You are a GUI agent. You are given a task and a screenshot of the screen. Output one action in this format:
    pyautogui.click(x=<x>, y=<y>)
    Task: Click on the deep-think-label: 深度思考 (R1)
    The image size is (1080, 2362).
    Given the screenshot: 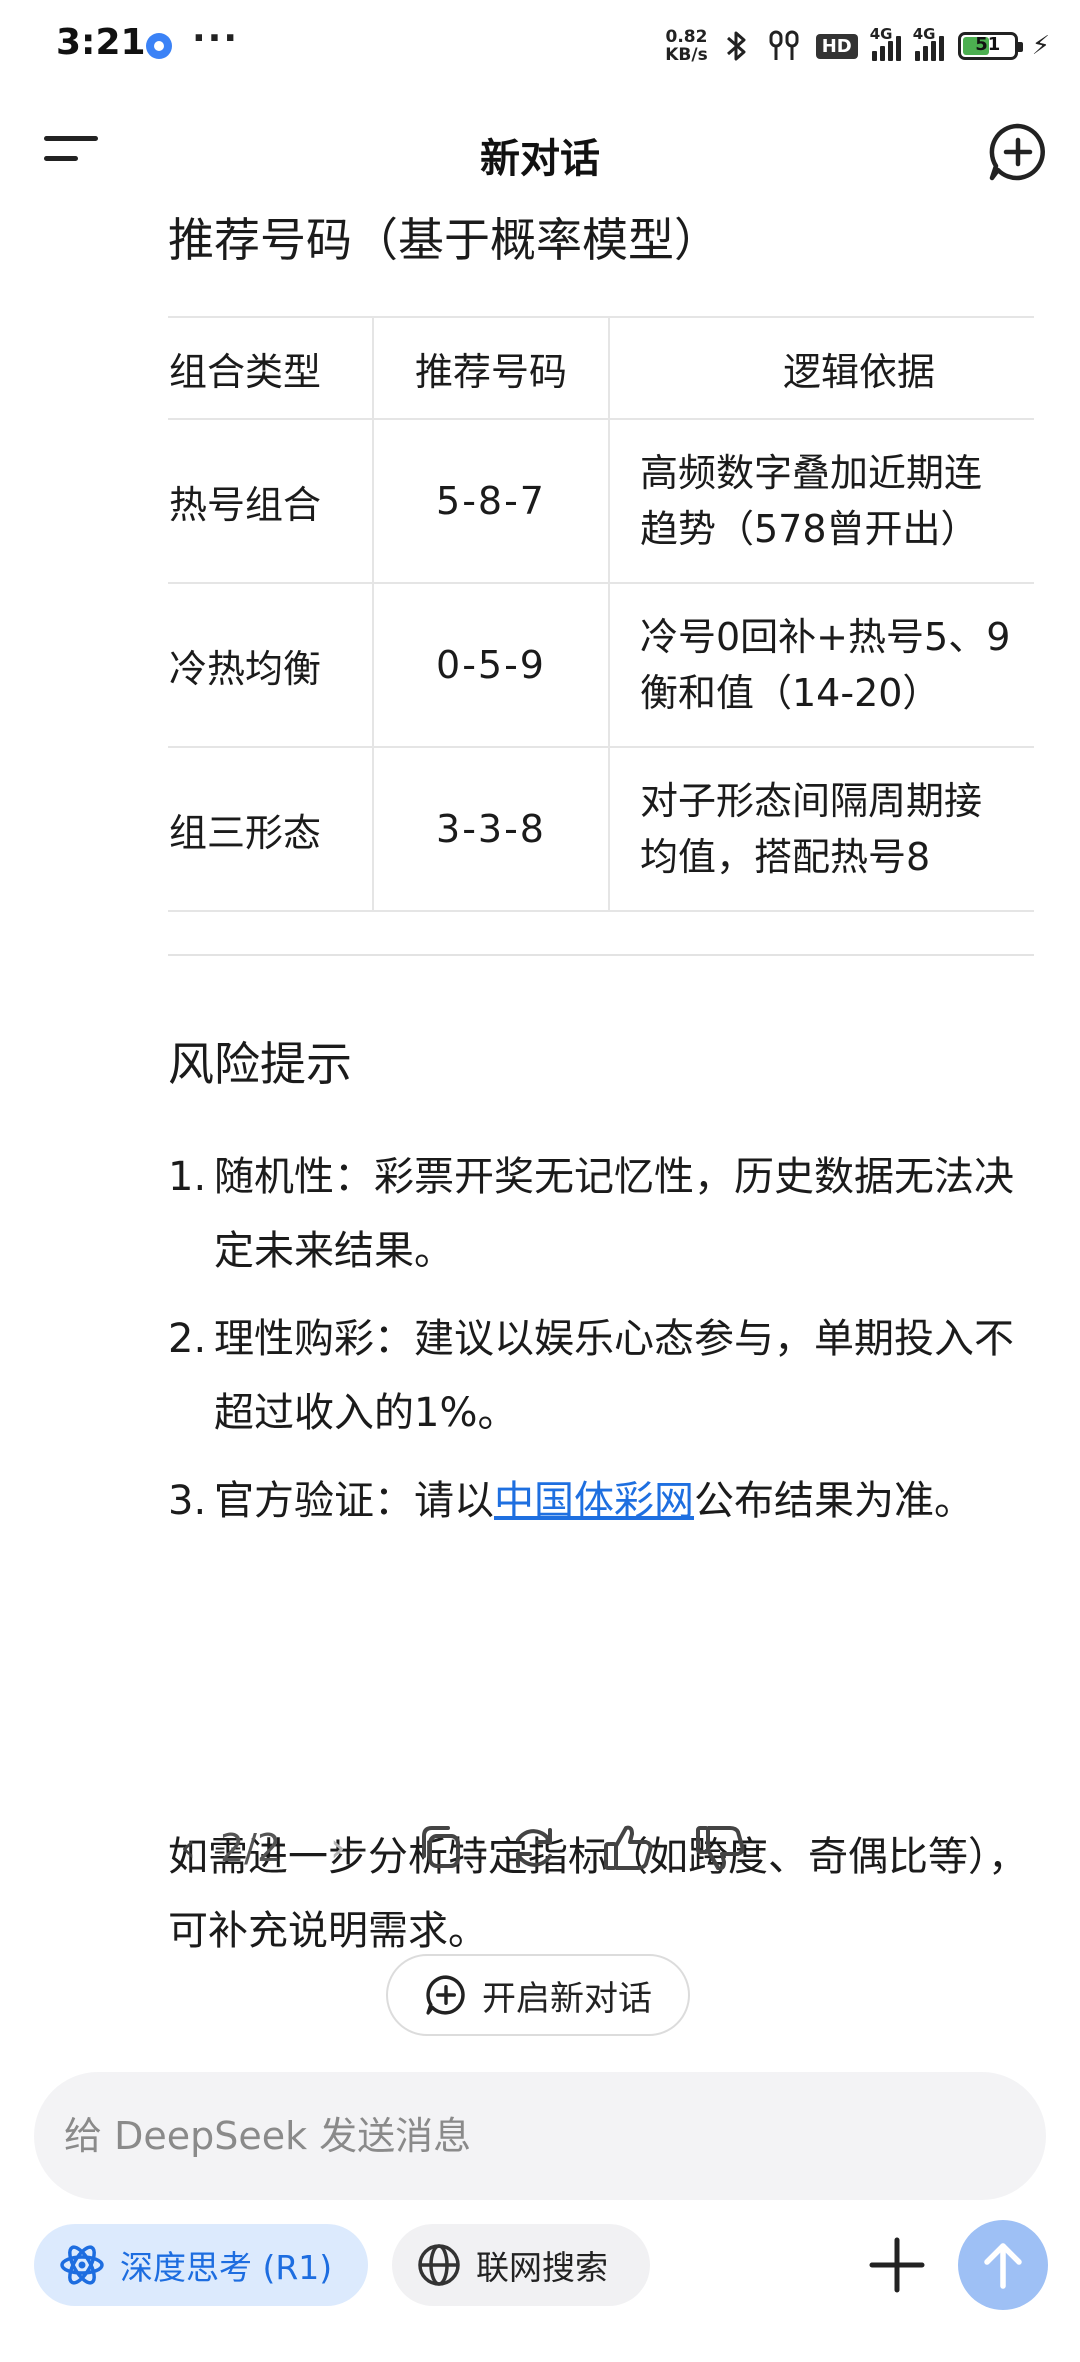 What is the action you would take?
    pyautogui.click(x=226, y=2267)
    